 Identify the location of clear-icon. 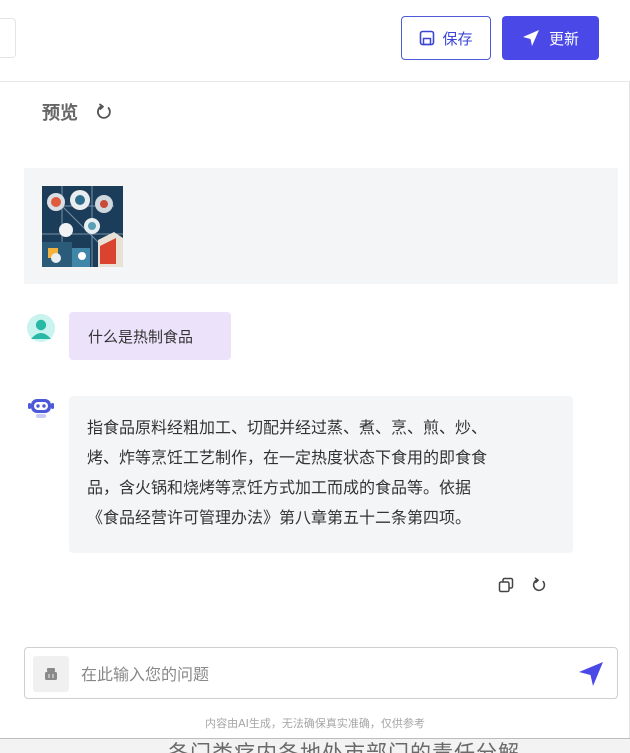
(51, 674).